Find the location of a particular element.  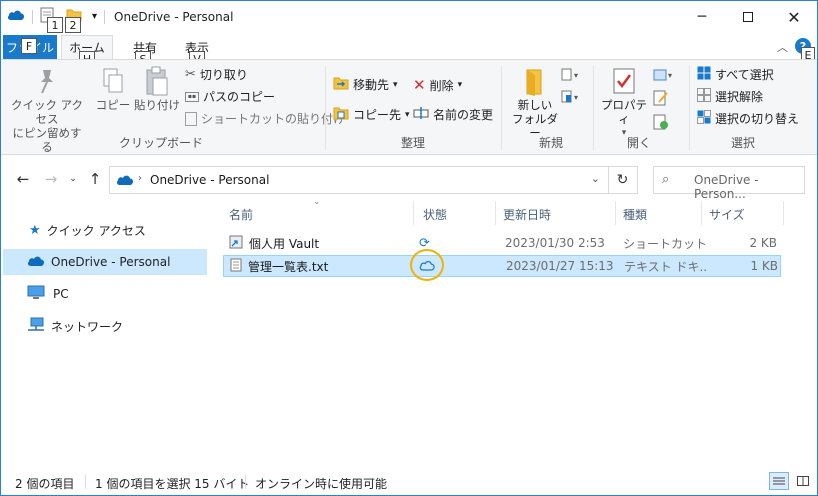

refresh-button: ↻ is located at coordinates (623, 180).